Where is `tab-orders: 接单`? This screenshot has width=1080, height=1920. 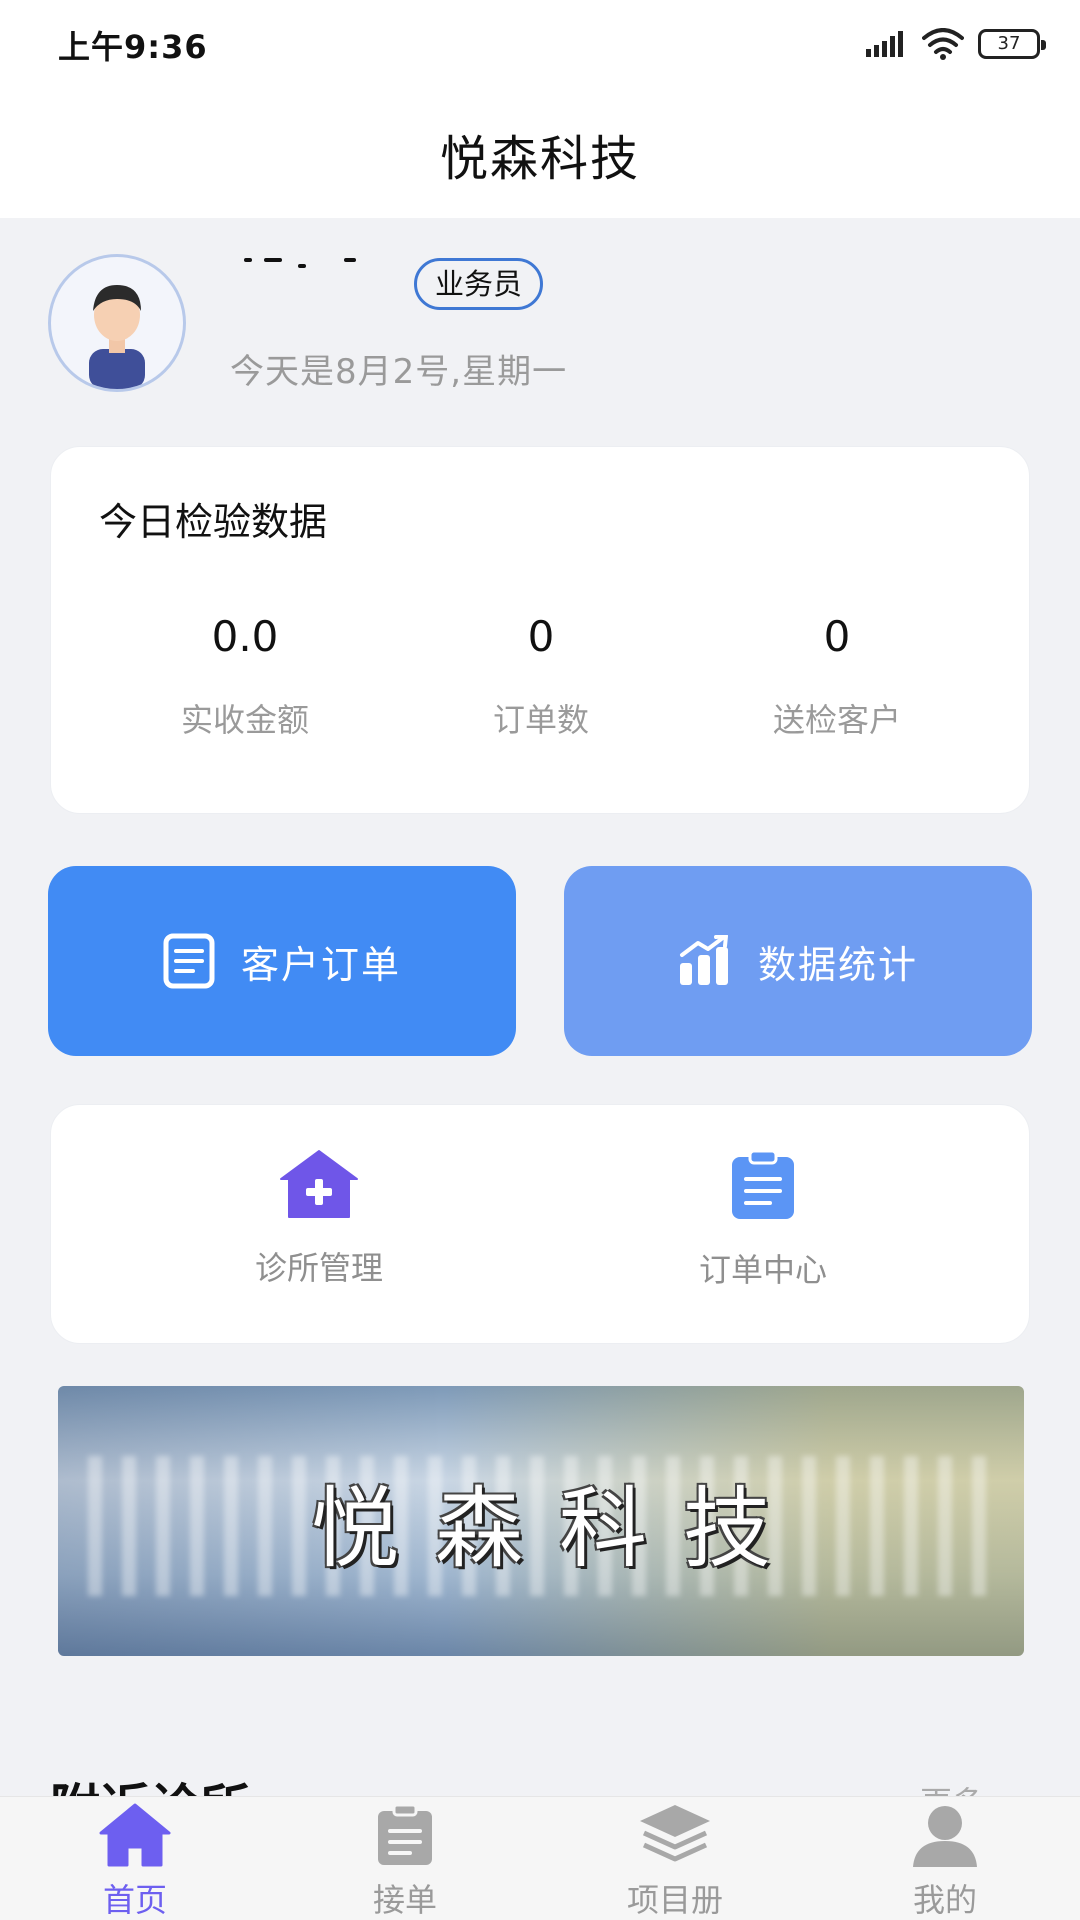 tab-orders: 接单 is located at coordinates (405, 1861).